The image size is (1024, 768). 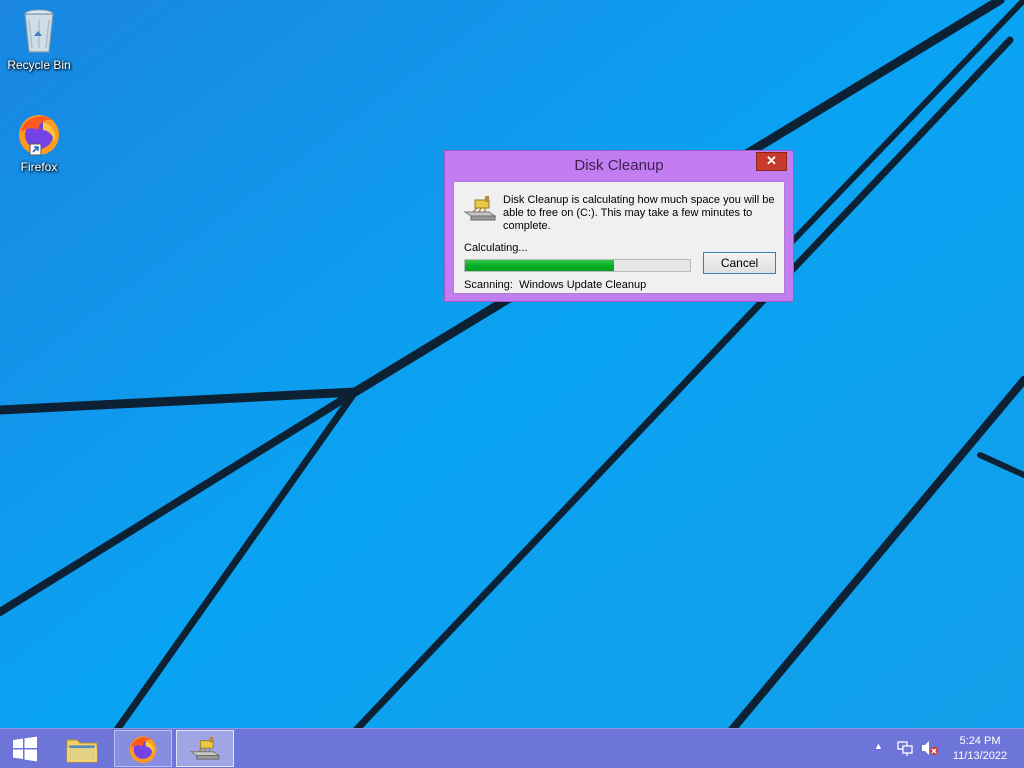 I want to click on taskbar-file-explorer, so click(x=82, y=748).